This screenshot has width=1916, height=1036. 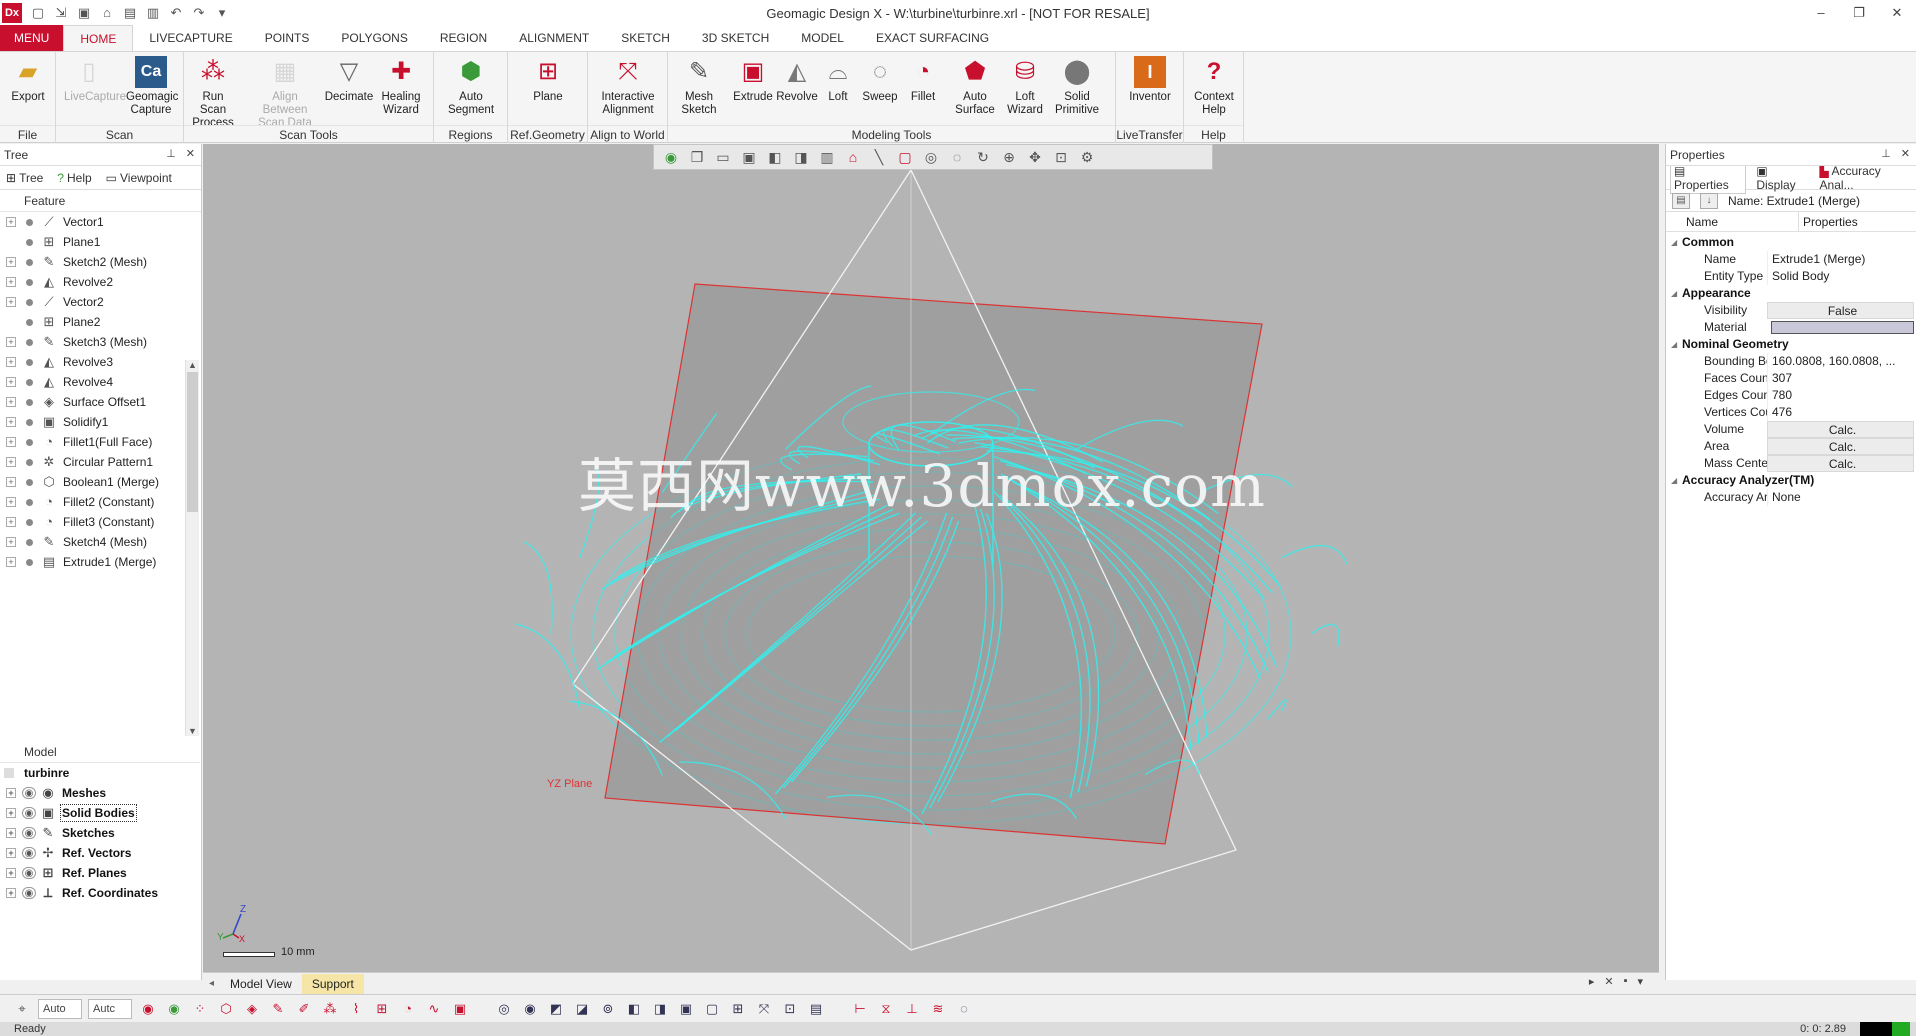 What do you see at coordinates (192, 442) in the screenshot?
I see `scroll-thumb` at bounding box center [192, 442].